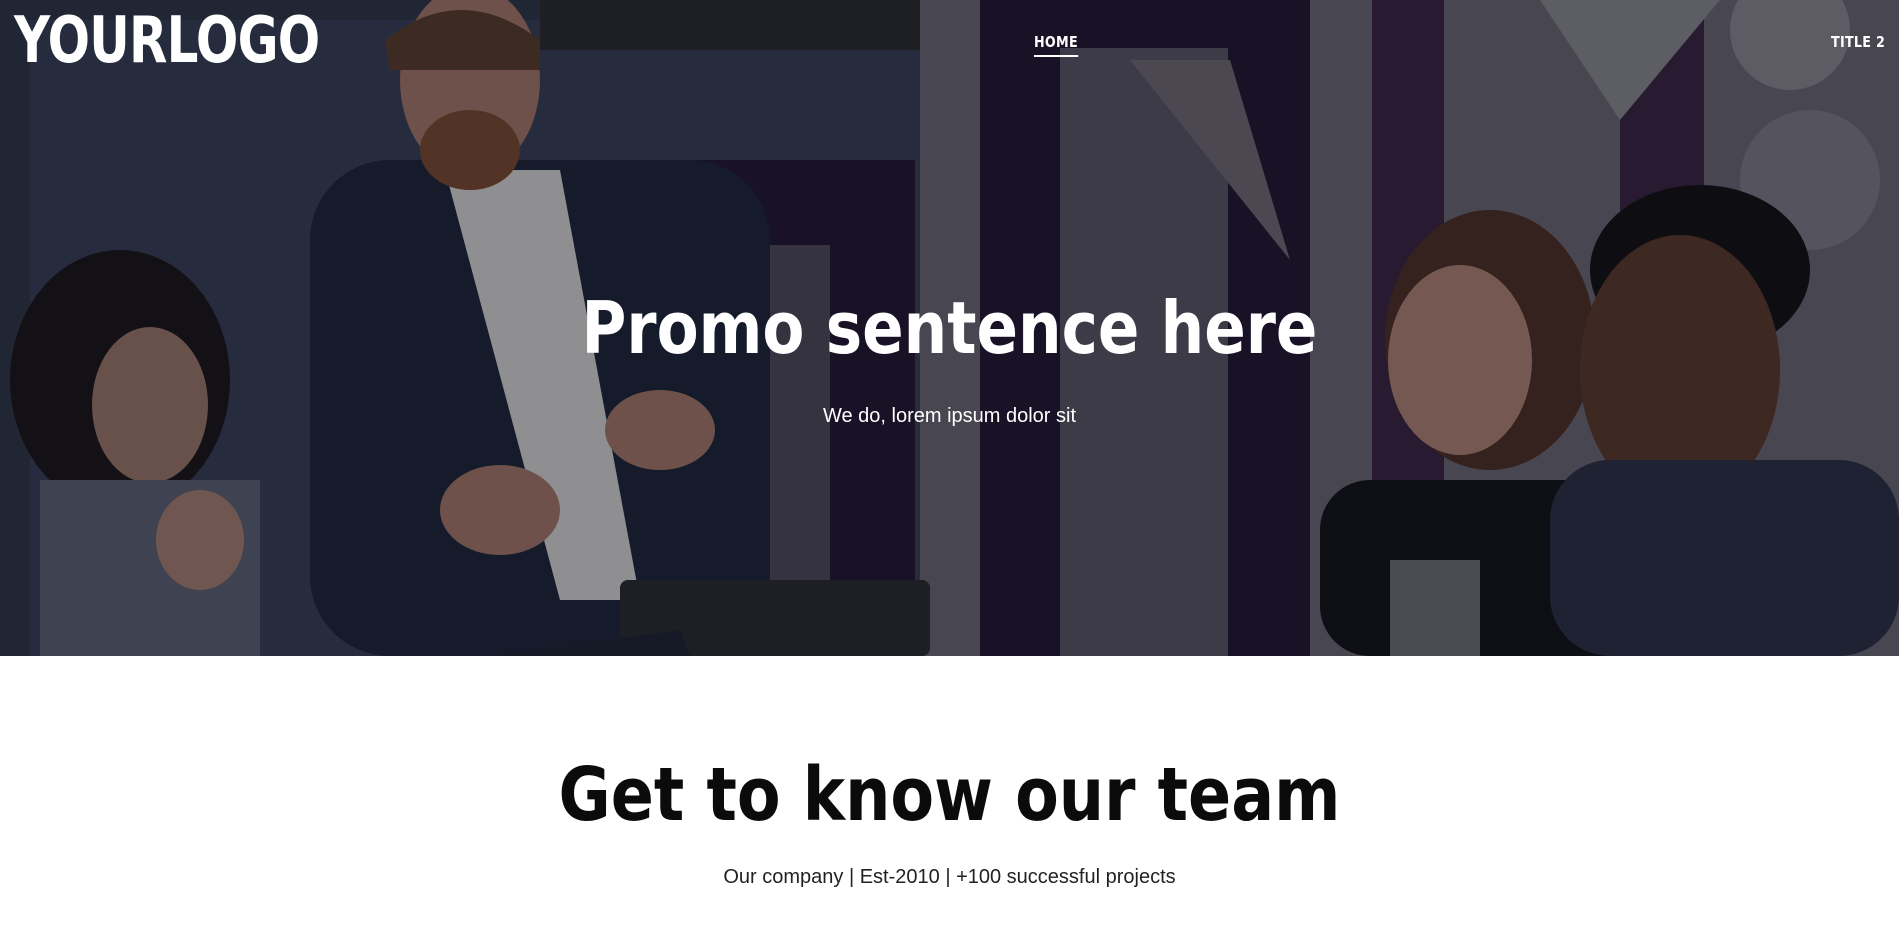 The height and width of the screenshot is (928, 1899). I want to click on nav-item-home: HOME, so click(1056, 45).